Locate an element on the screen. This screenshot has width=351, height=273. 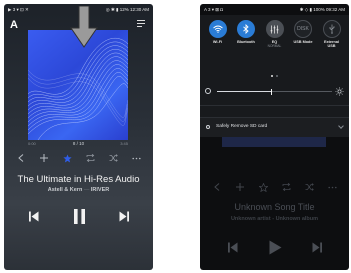
status-right-text: ◎ ✱ ▮ 12% 12:30 AM is located at coordinates (127, 9).